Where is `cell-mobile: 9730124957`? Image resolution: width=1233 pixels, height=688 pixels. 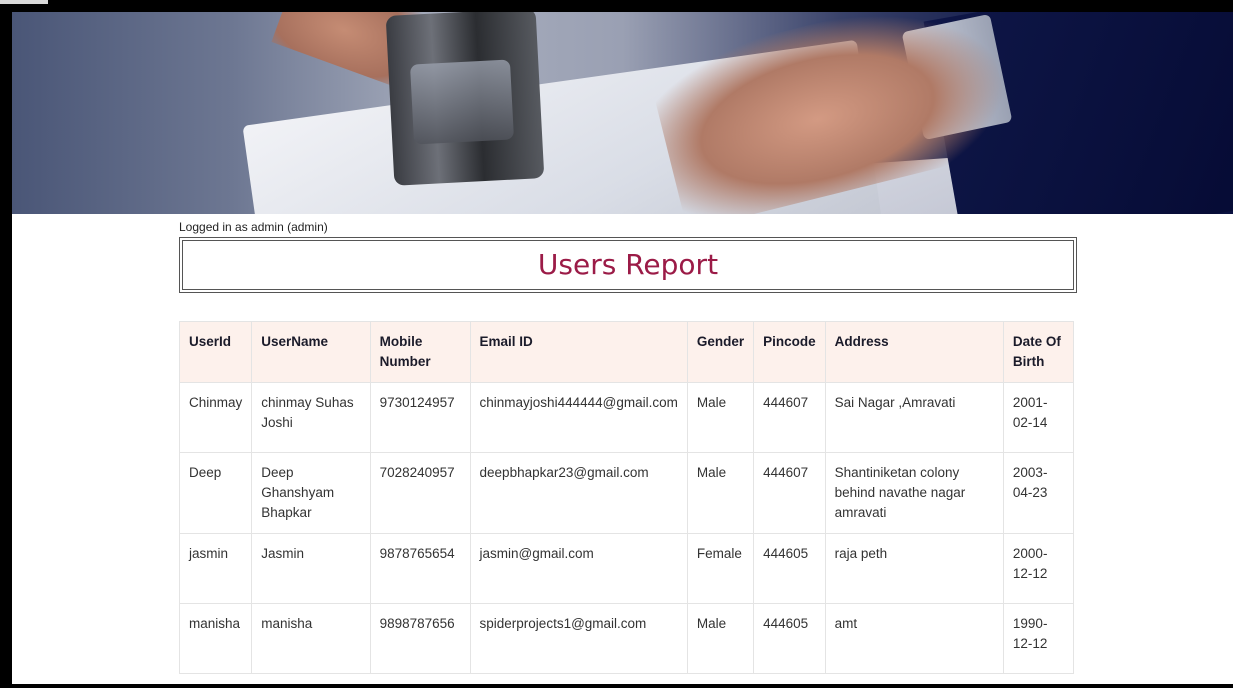
cell-mobile: 9730124957 is located at coordinates (420, 417).